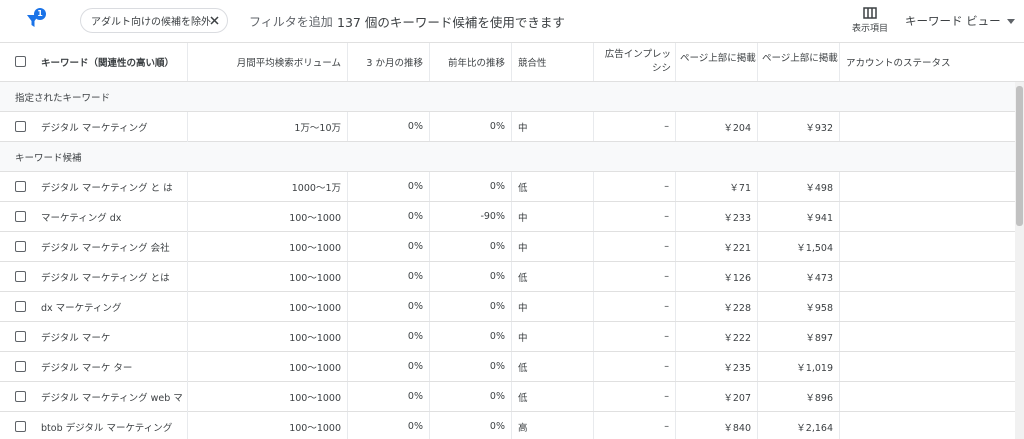 The height and width of the screenshot is (439, 1024). Describe the element at coordinates (717, 425) in the screenshot. I see `cell-low-bid: ￥840` at that location.